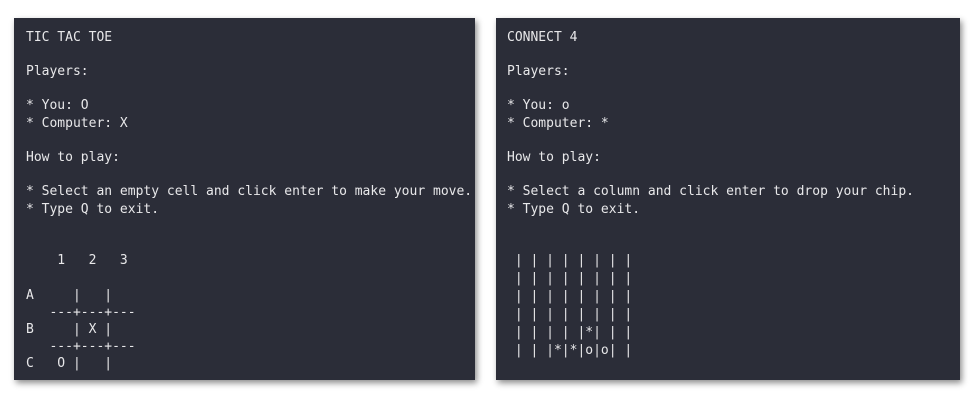  Describe the element at coordinates (93, 209) in the screenshot. I see `ttt-instruction-exit: * Type Q to exit.` at that location.